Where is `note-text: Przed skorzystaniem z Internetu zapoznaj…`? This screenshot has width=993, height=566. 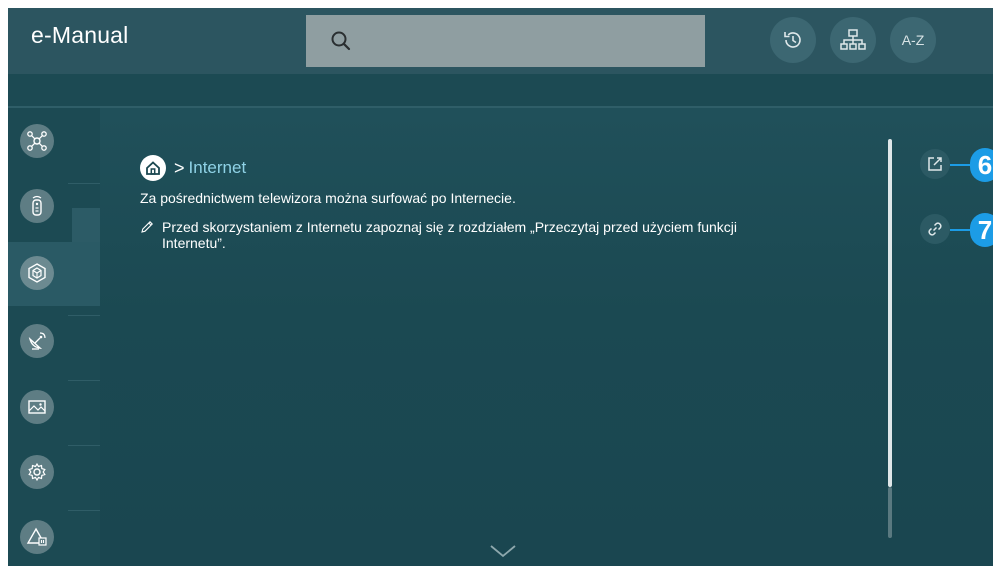 note-text: Przed skorzystaniem z Internetu zapoznaj… is located at coordinates (449, 235).